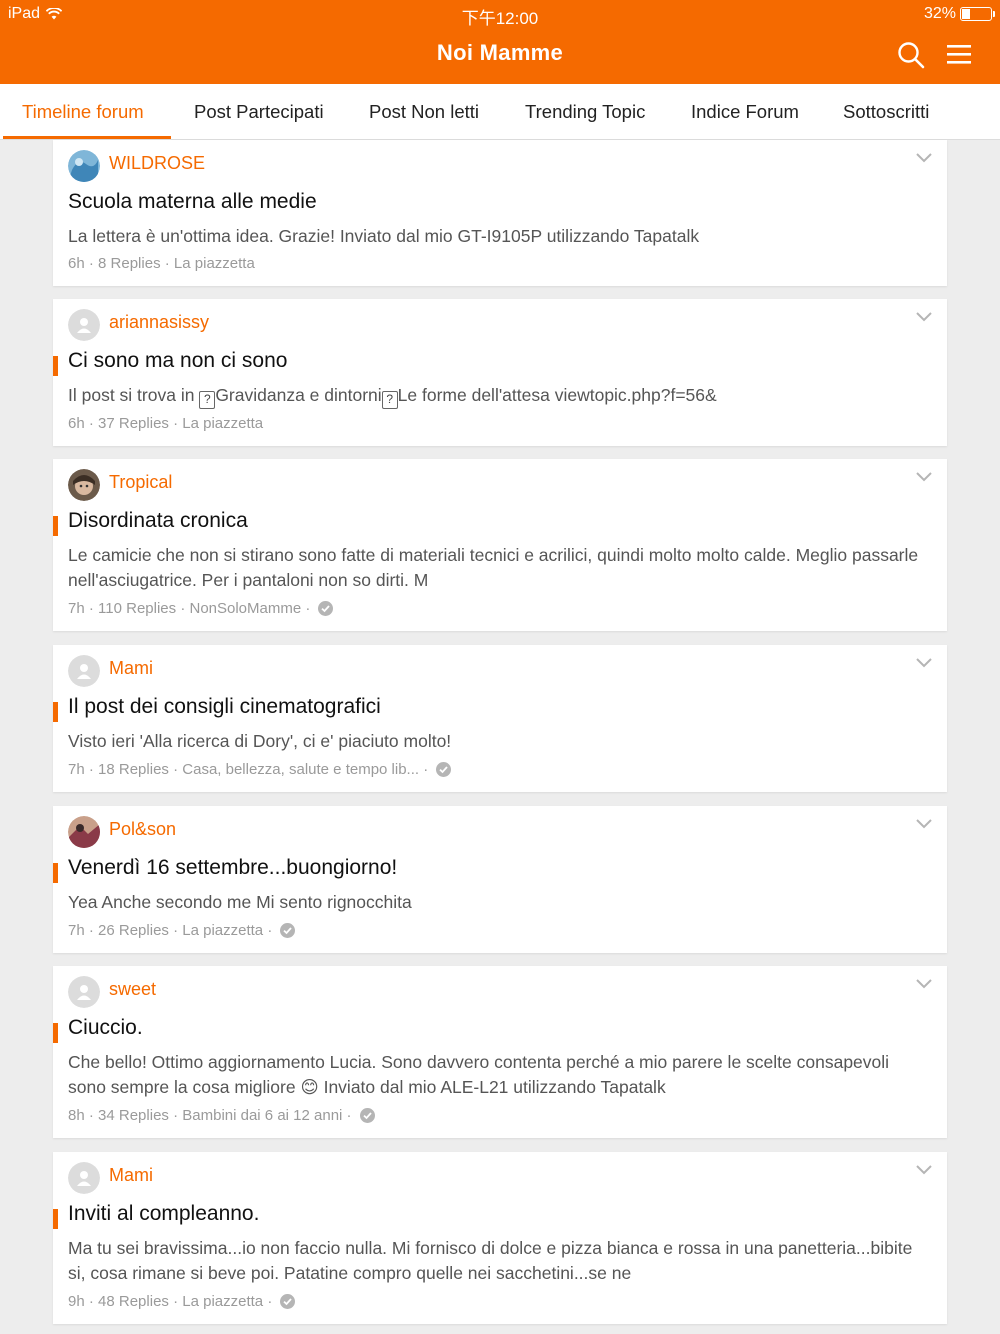 The width and height of the screenshot is (1000, 1334). Describe the element at coordinates (83, 112) in the screenshot. I see `tab-timeline-forum: Timeline forum` at that location.